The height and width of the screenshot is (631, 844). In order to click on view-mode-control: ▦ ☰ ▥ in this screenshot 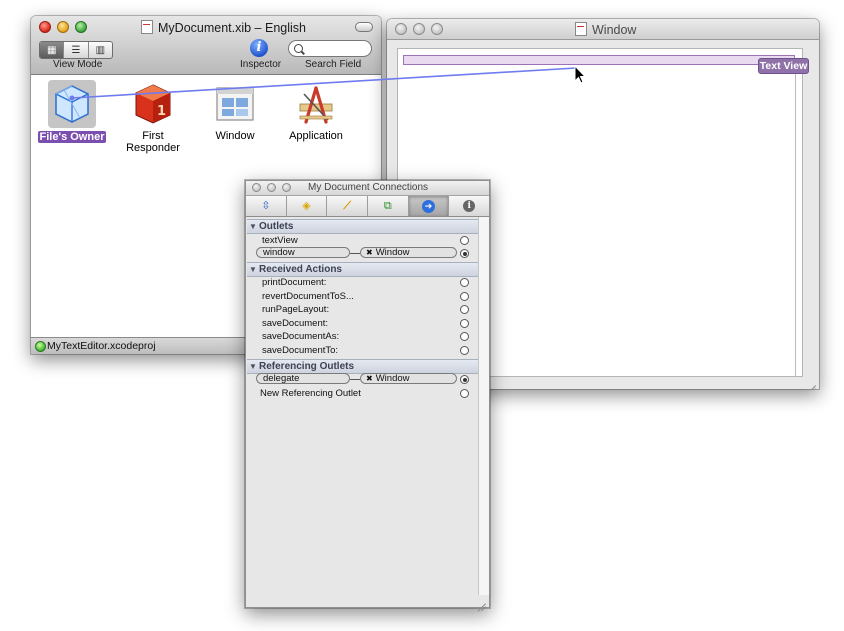, I will do `click(76, 50)`.